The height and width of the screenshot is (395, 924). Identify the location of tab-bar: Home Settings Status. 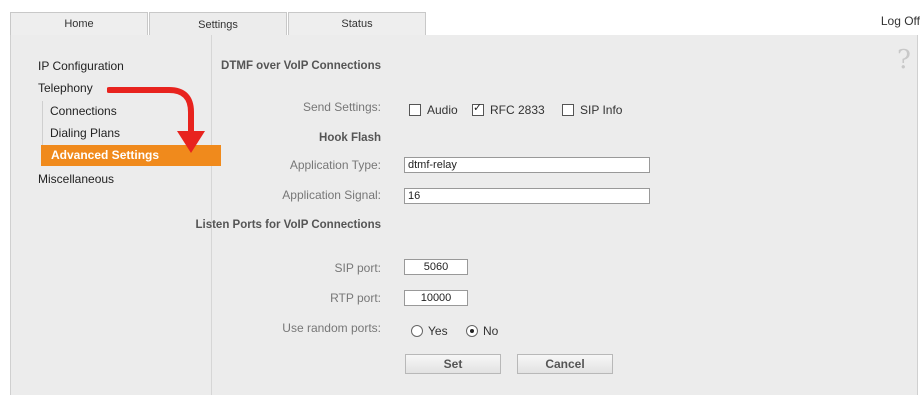
(218, 24).